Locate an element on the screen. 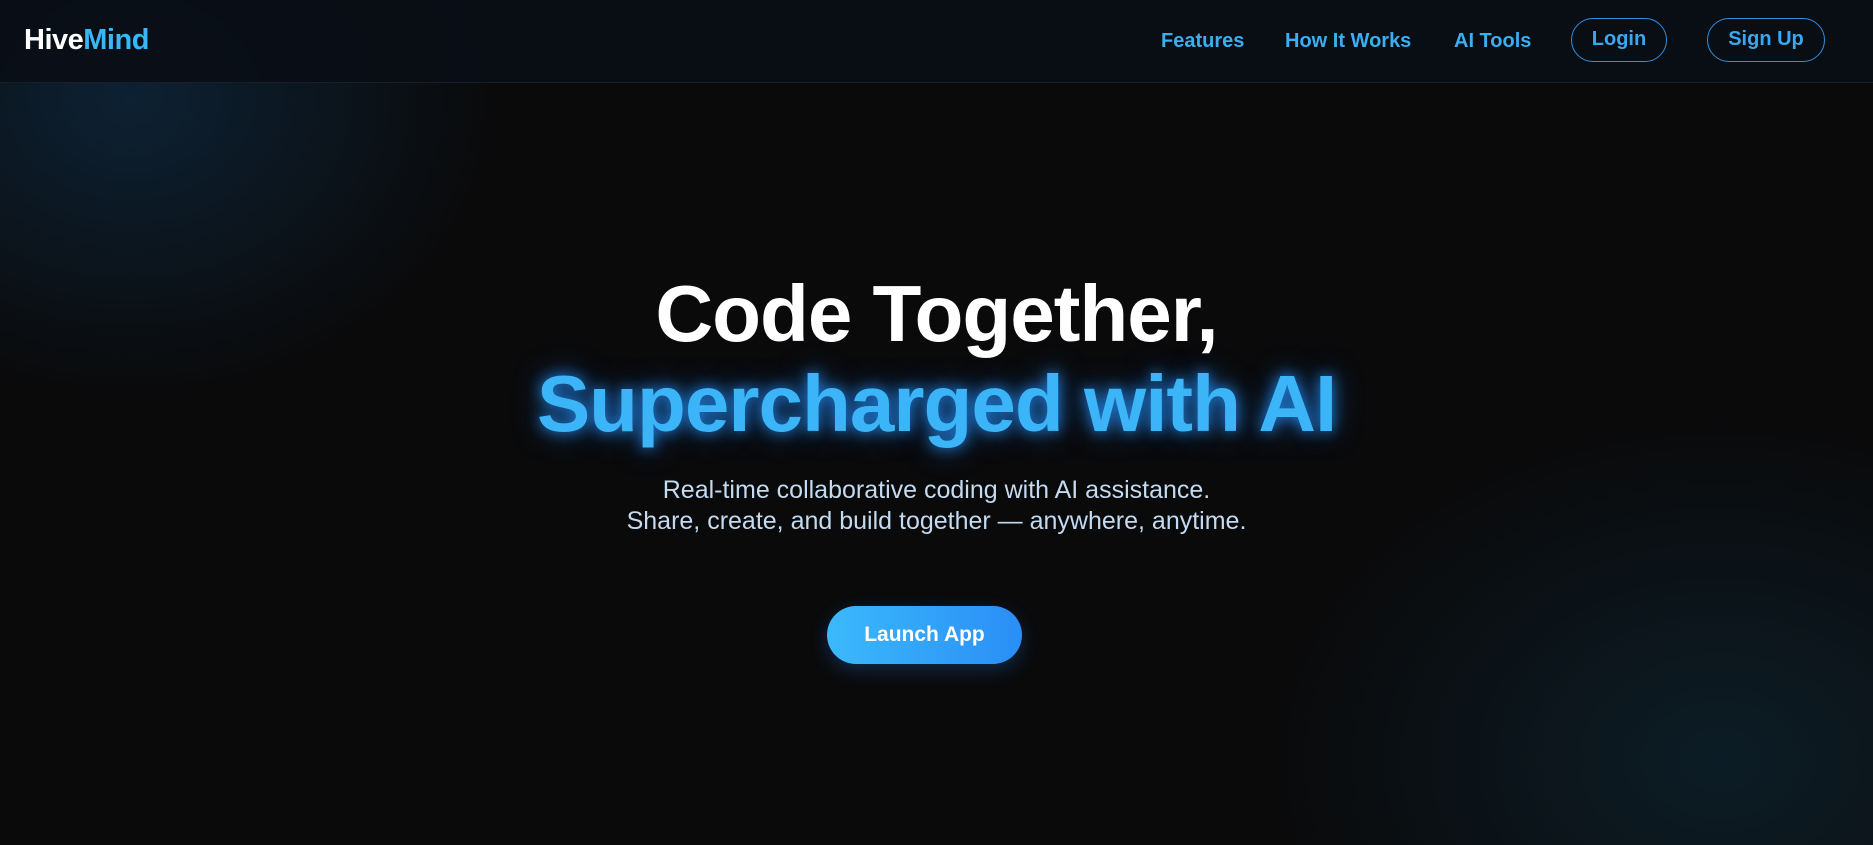 The width and height of the screenshot is (1873, 845). login-button: Login is located at coordinates (1619, 40).